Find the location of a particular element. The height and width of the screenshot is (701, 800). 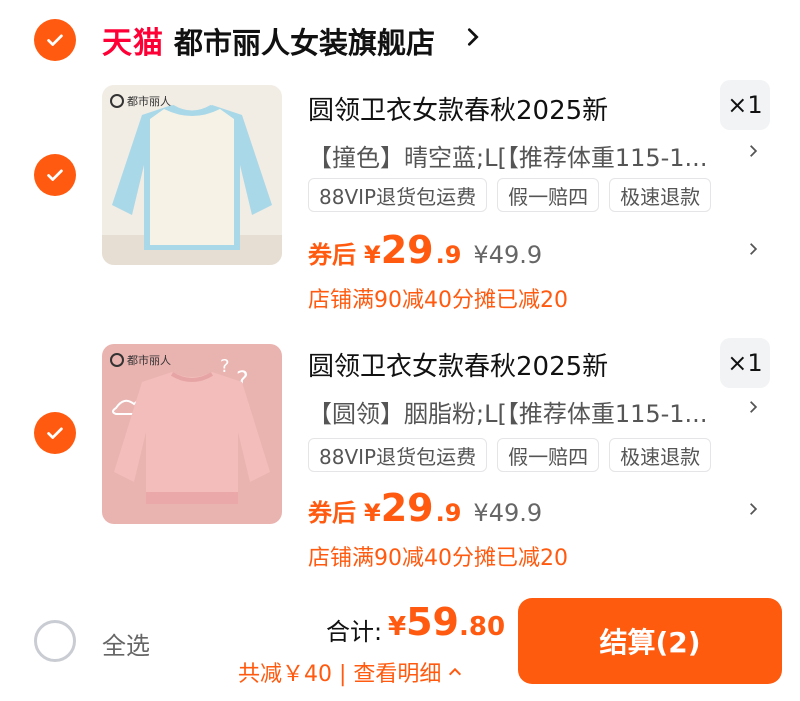

product-image: 都市丽人 is located at coordinates (192, 175).